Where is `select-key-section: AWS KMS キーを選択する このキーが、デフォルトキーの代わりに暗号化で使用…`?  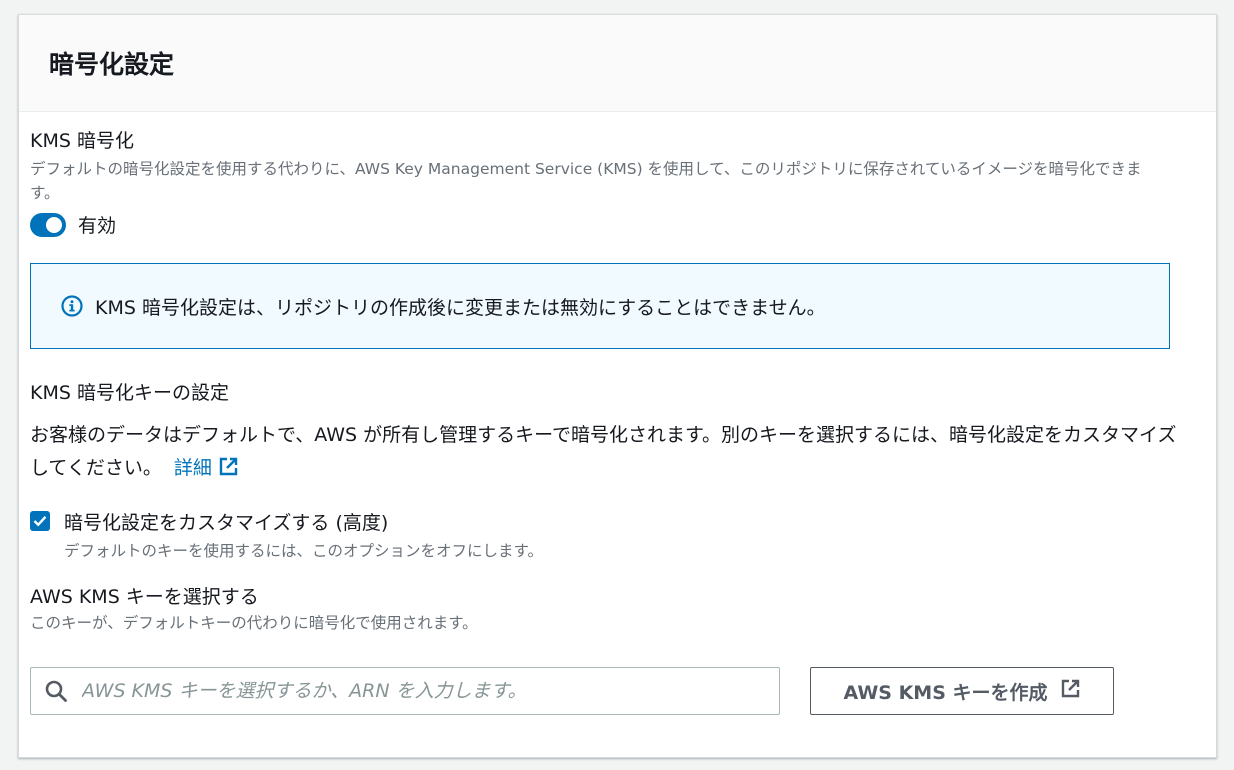 select-key-section: AWS KMS キーを選択する このキーが、デフォルトキーの代わりに暗号化で使用… is located at coordinates (580, 608).